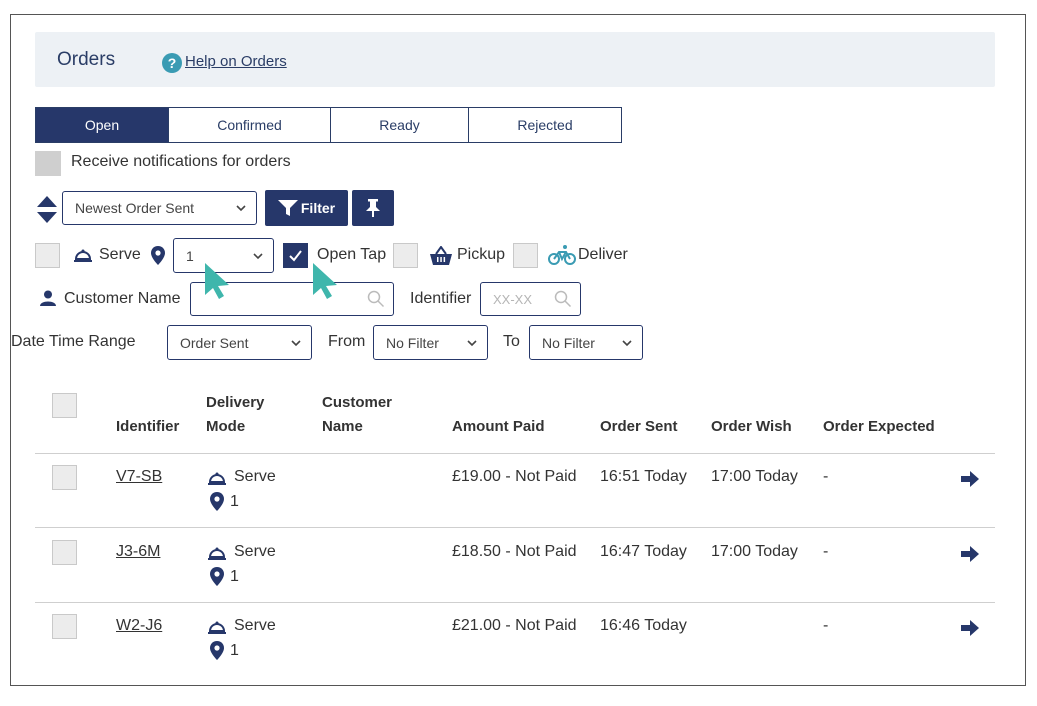 This screenshot has height=706, width=1037. Describe the element at coordinates (441, 255) in the screenshot. I see `basket-icon` at that location.